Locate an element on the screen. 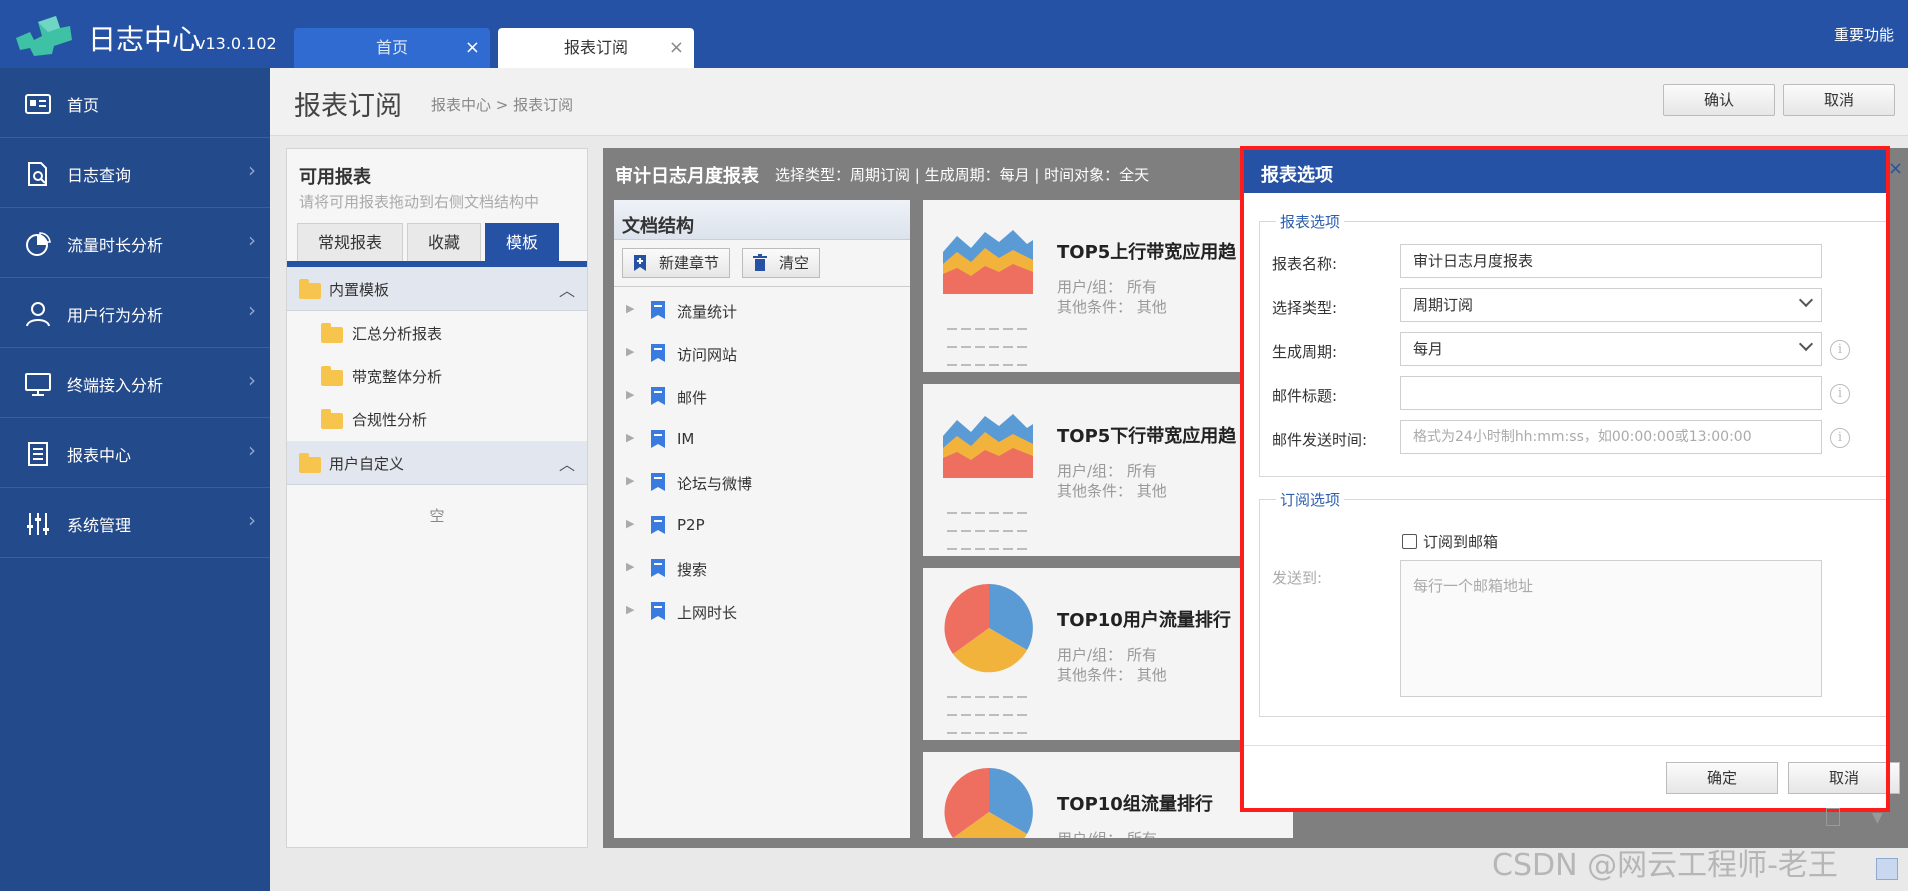  email-list-textarea: 每行一个邮箱地址 is located at coordinates (1611, 628).